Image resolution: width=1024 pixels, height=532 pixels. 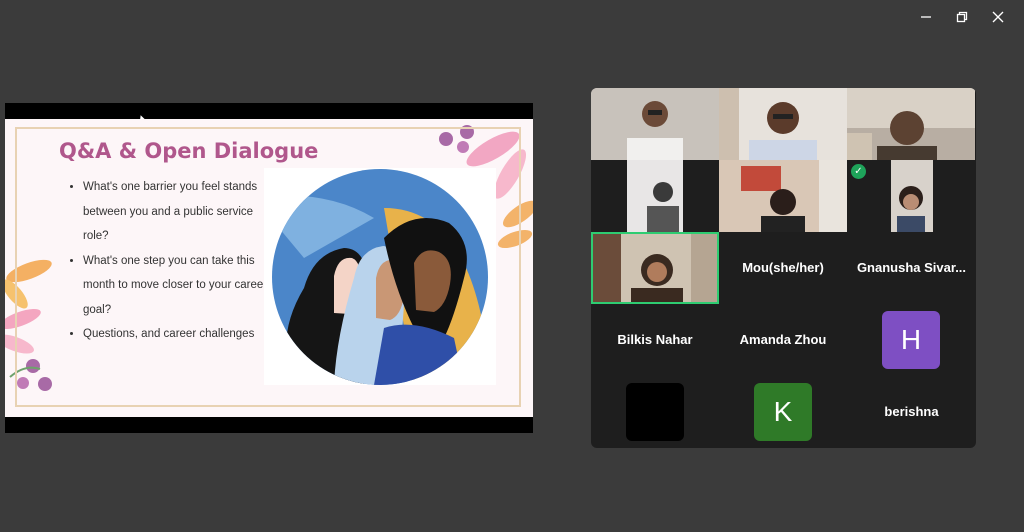 I want to click on participant-name-tile: Bilkis Nahar, so click(x=655, y=340).